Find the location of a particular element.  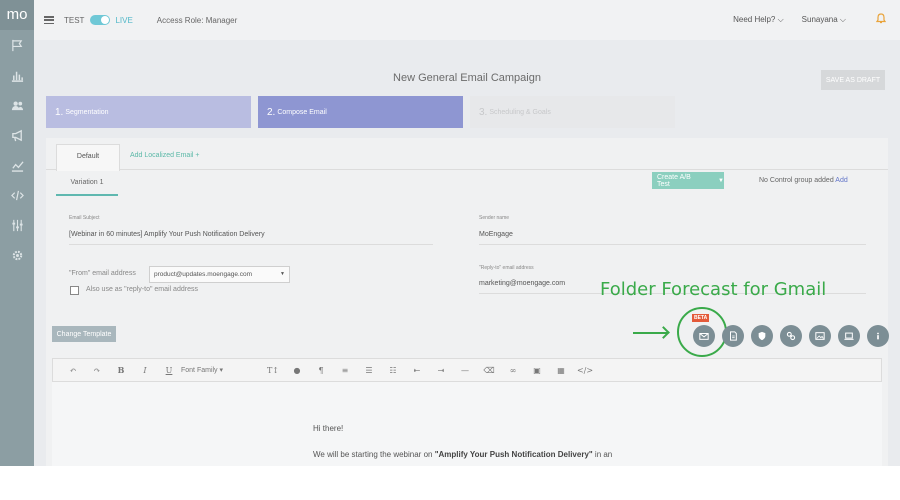

text-color-icon: ● is located at coordinates (297, 370).